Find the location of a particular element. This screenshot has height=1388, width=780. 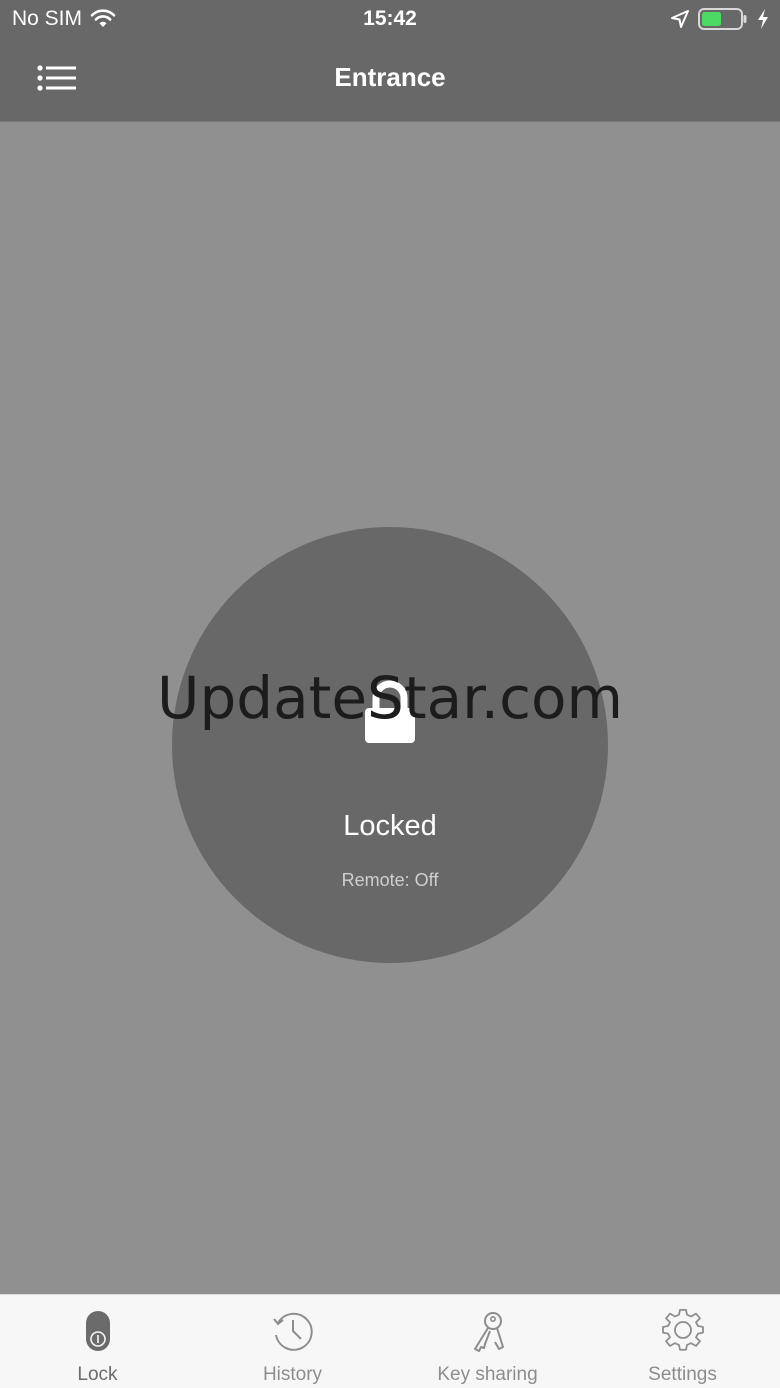

key-sharing-icon is located at coordinates (489, 1332).